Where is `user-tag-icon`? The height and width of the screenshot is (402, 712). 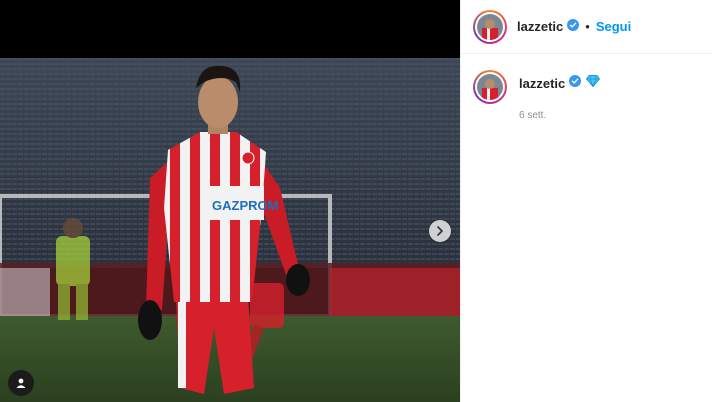
user-tag-icon is located at coordinates (21, 383).